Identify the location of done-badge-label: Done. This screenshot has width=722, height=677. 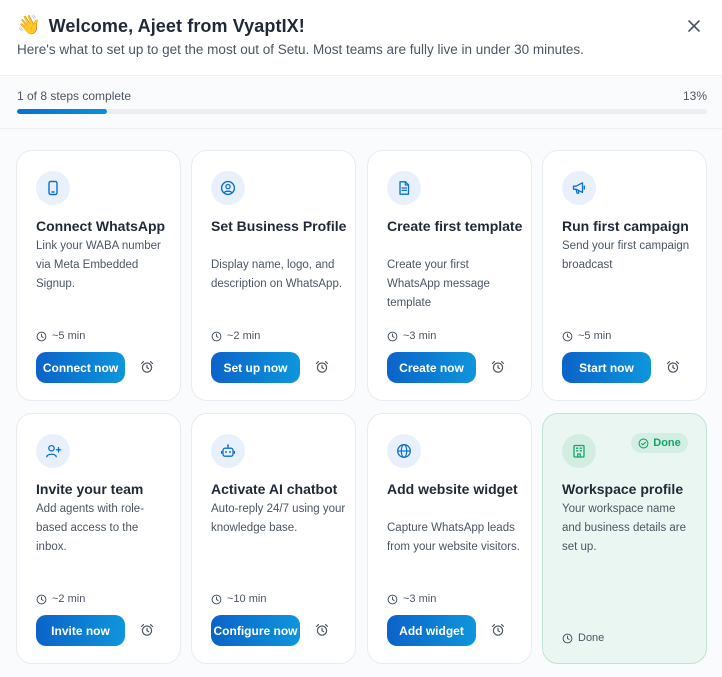
(667, 443).